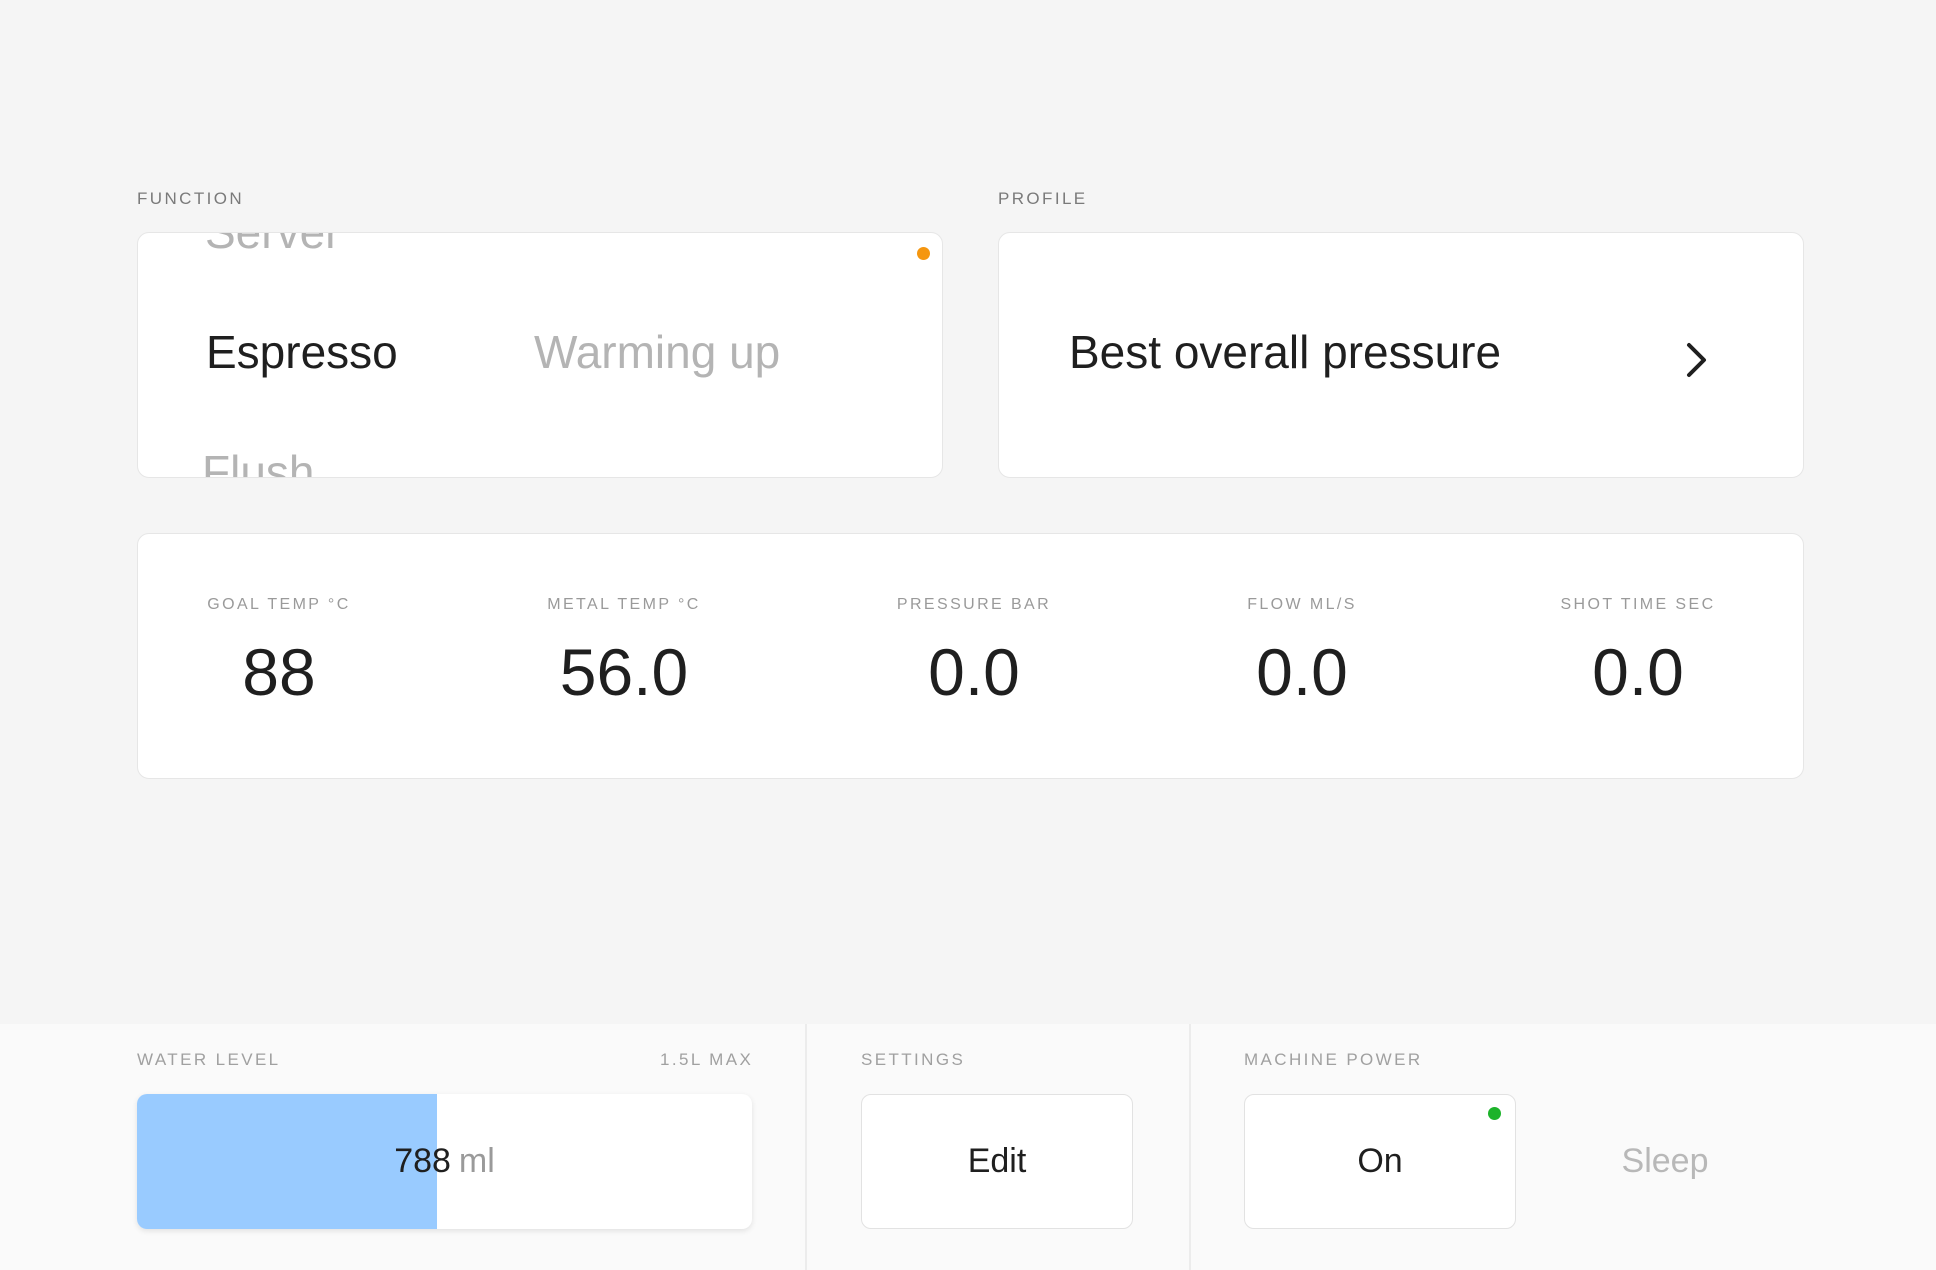 This screenshot has width=1936, height=1270. Describe the element at coordinates (657, 352) in the screenshot. I see `function-status: Warming up` at that location.